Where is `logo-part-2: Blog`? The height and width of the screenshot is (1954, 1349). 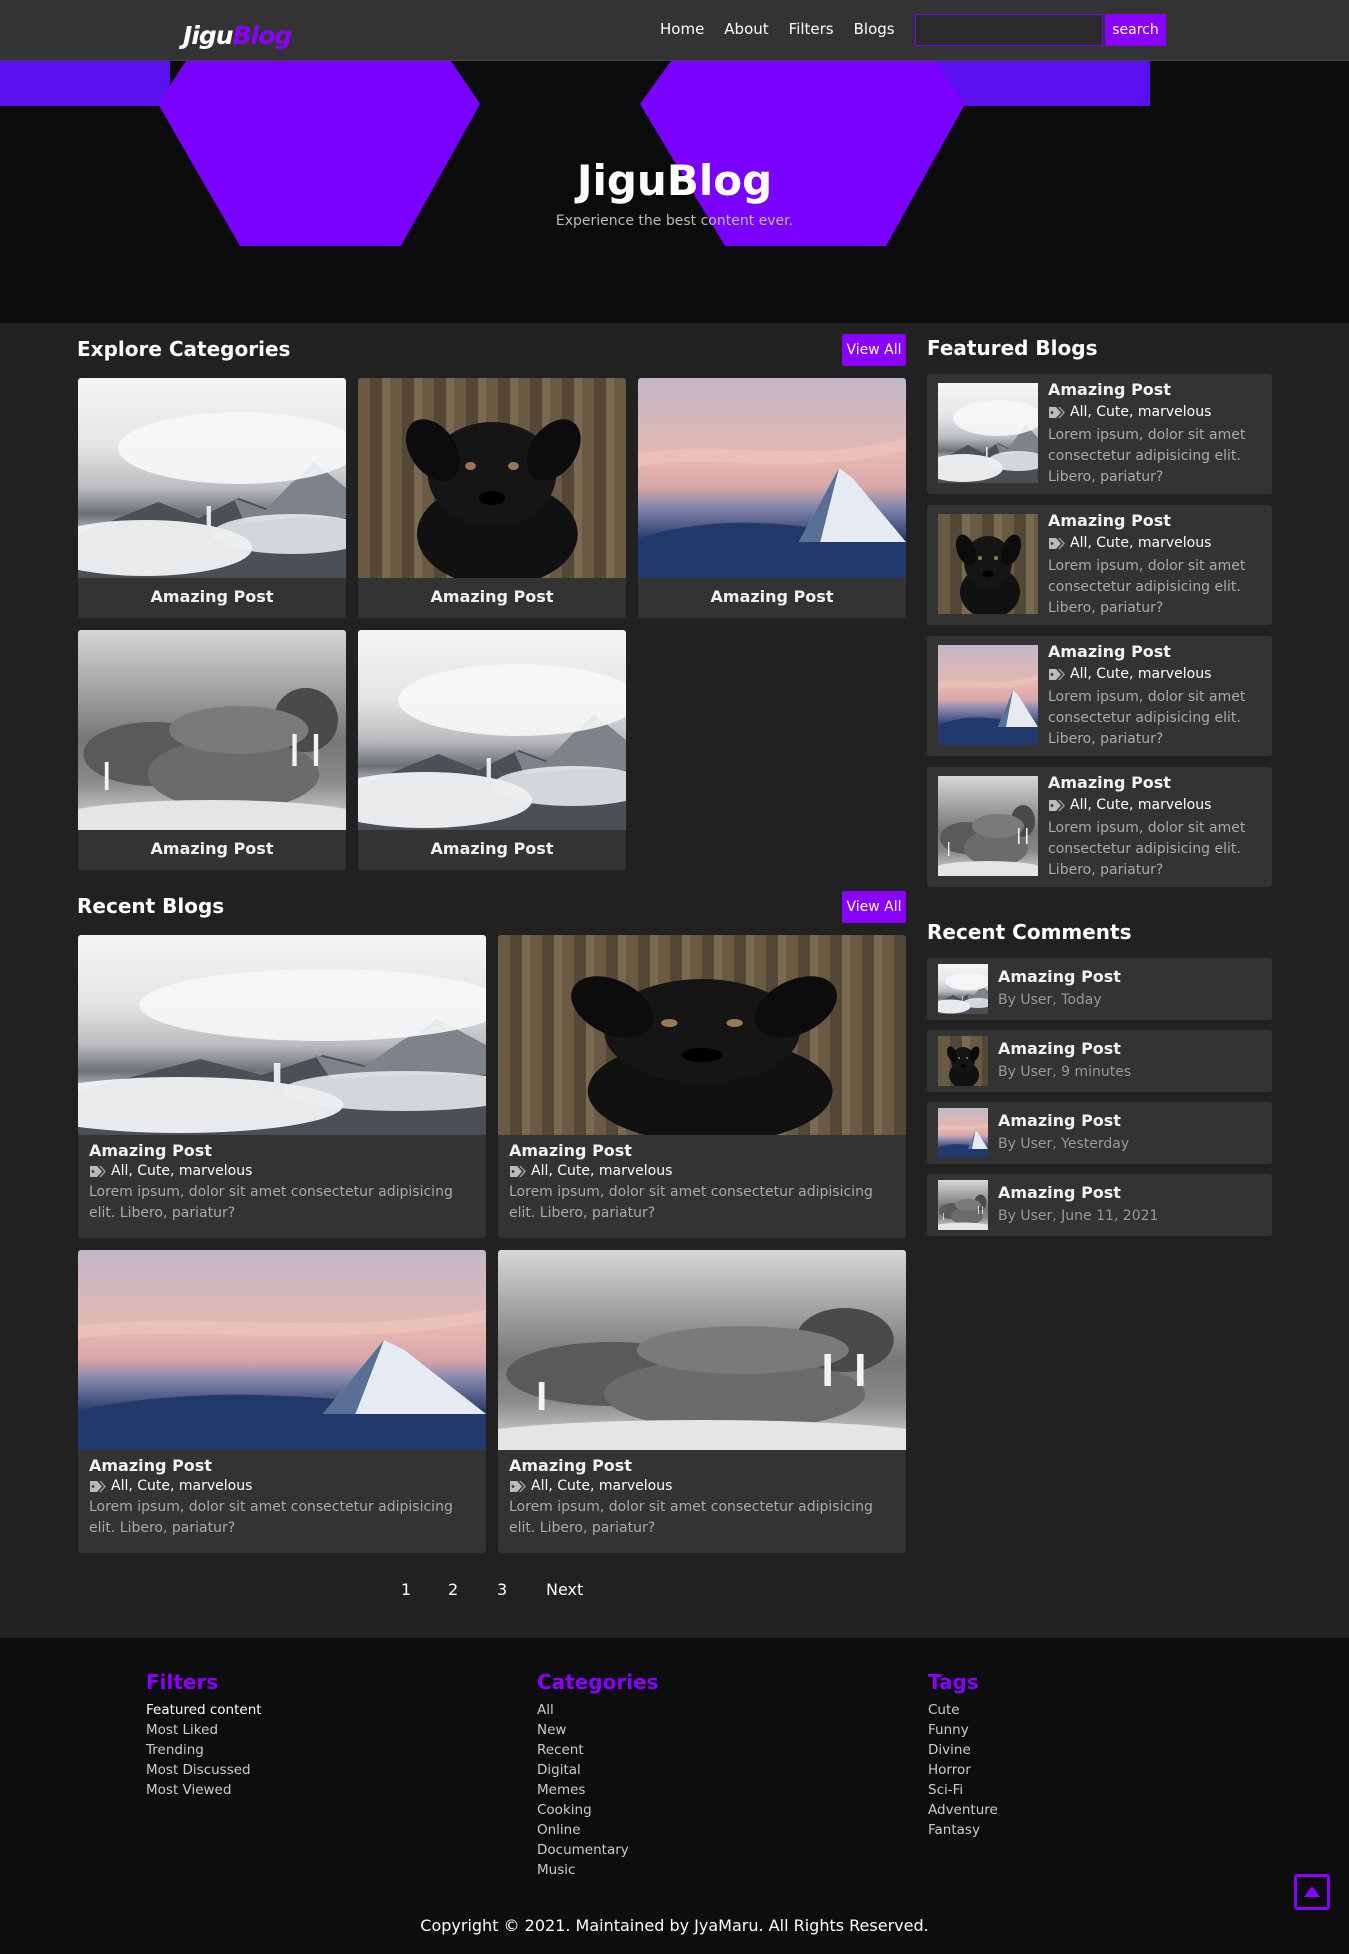 logo-part-2: Blog is located at coordinates (262, 35).